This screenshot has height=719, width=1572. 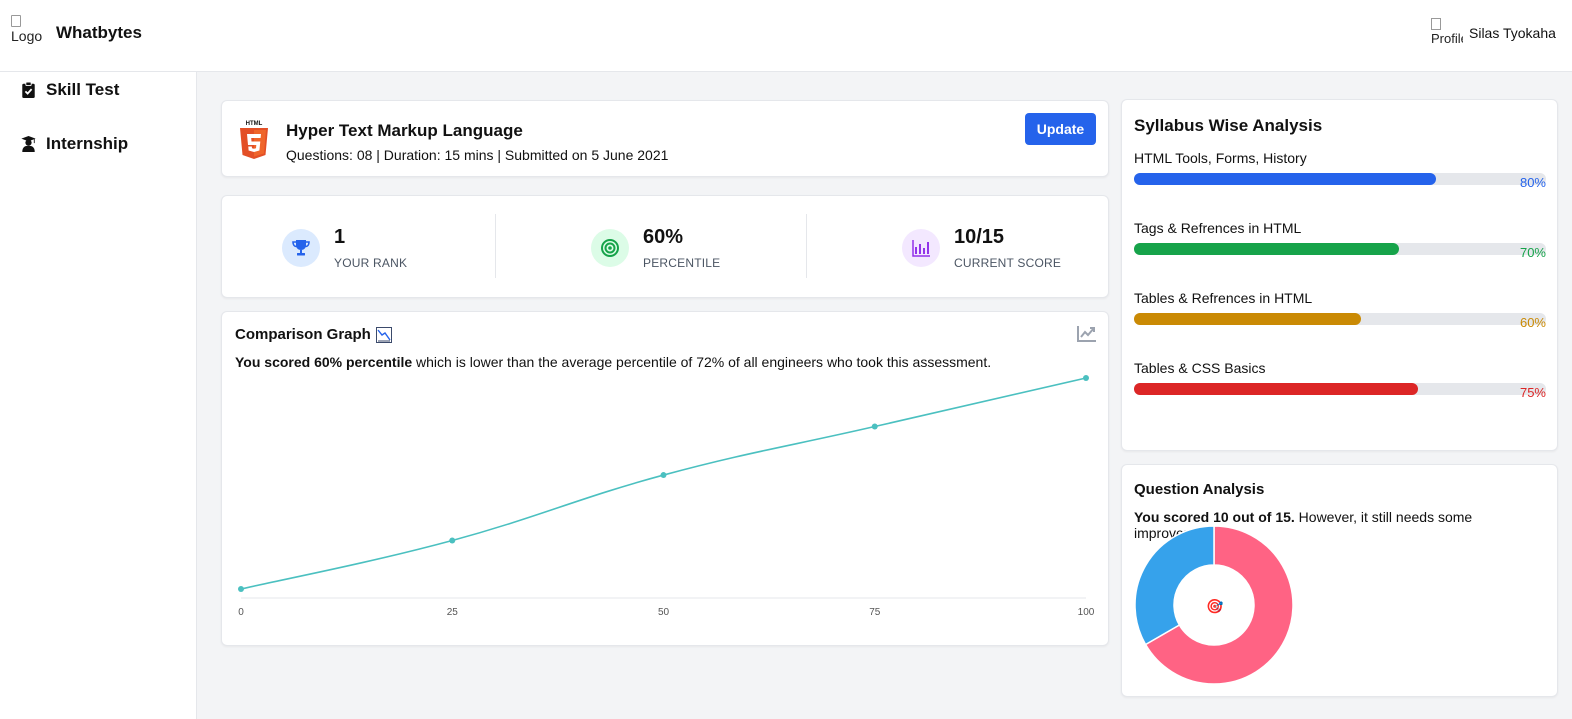 What do you see at coordinates (99, 33) in the screenshot?
I see `brand-name: Whatbytes` at bounding box center [99, 33].